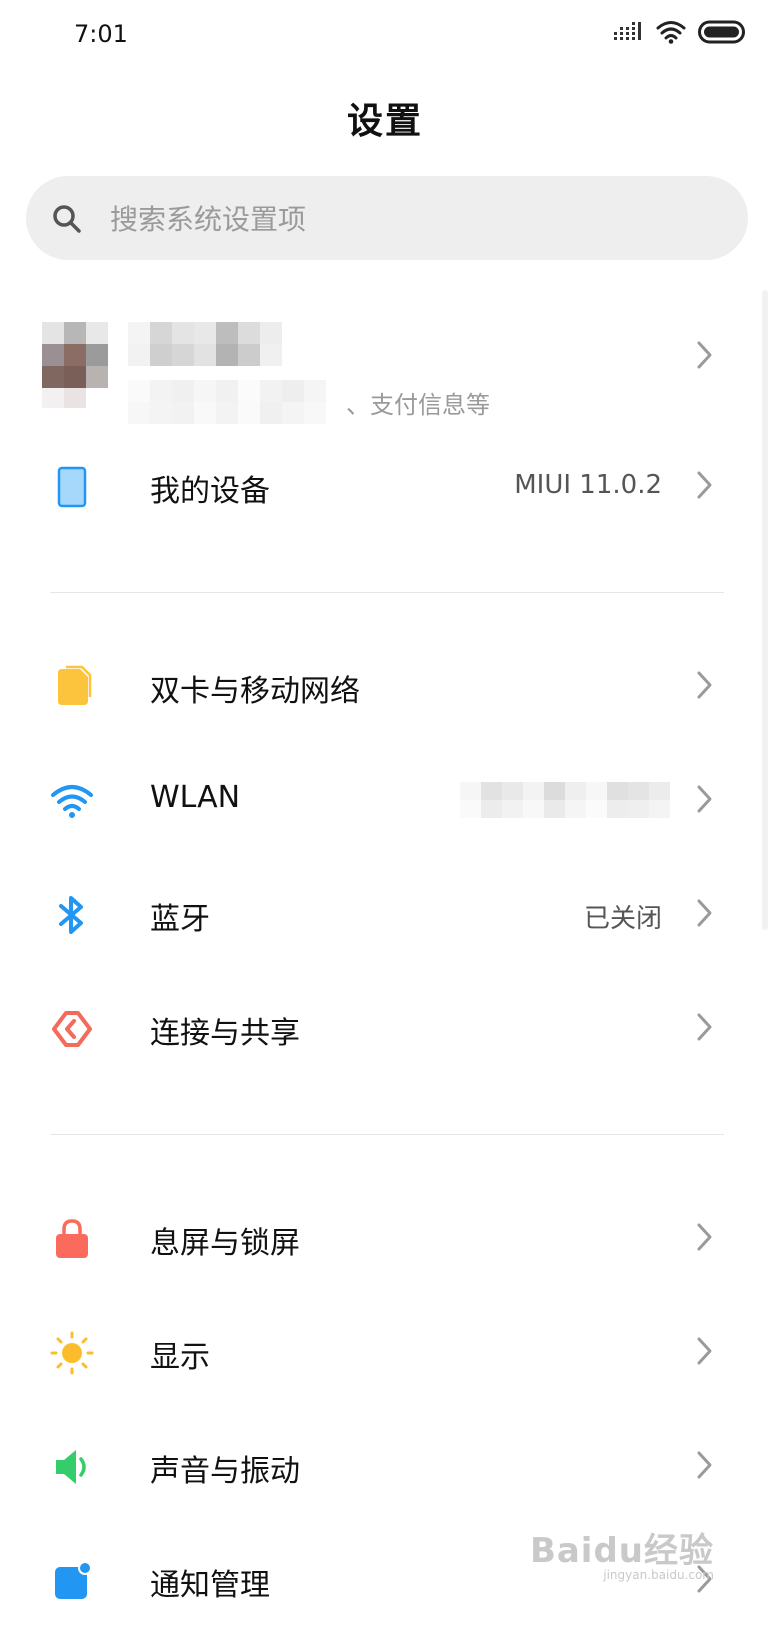  What do you see at coordinates (622, 919) in the screenshot?
I see `row-value: 已关闭` at bounding box center [622, 919].